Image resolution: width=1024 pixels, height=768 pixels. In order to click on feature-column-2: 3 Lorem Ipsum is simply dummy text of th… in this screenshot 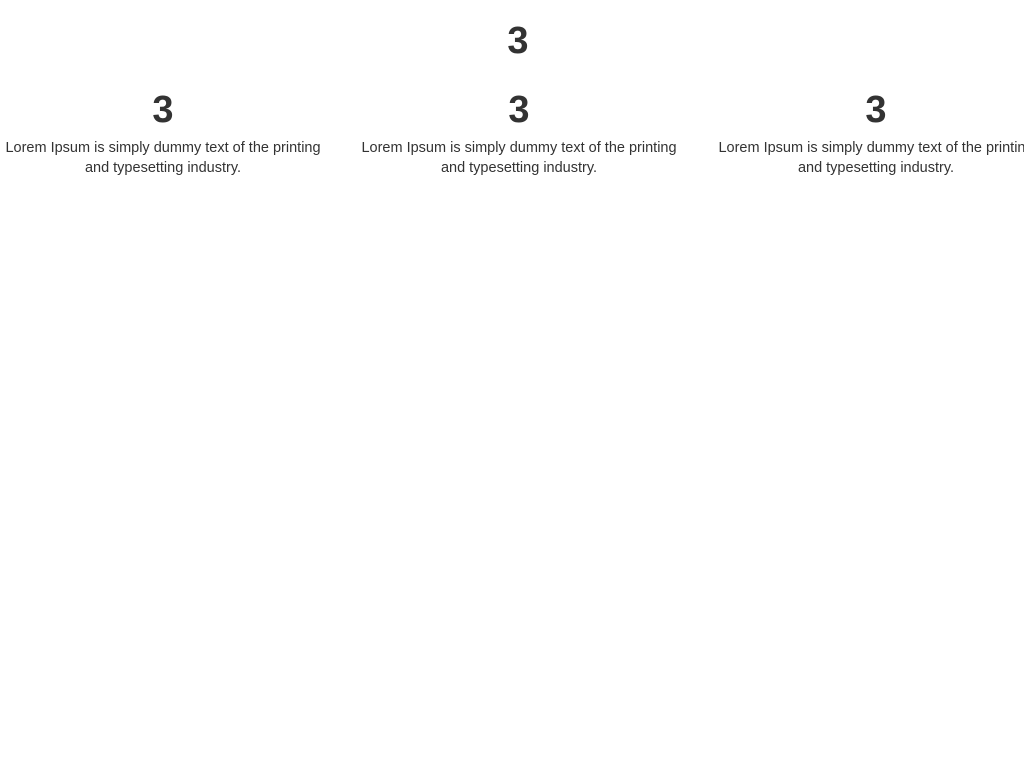, I will do `click(519, 133)`.